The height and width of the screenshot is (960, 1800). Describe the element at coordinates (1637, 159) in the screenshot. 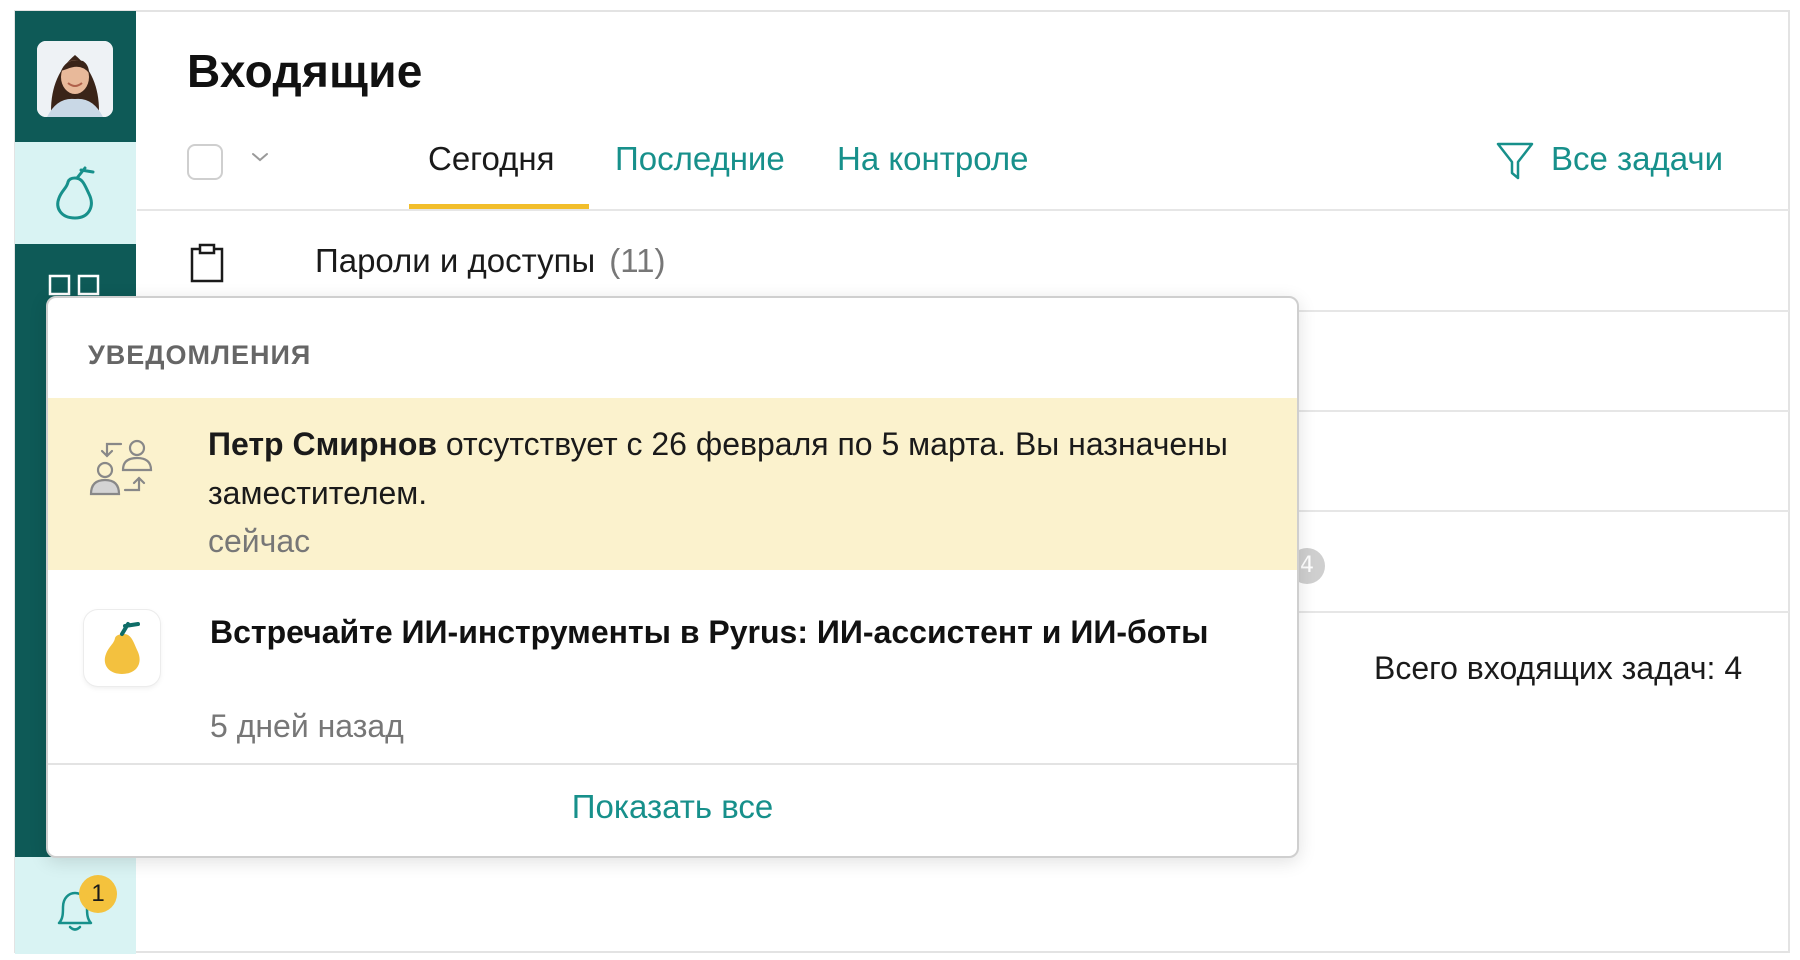

I see `filter-all-tasks: Все задачи` at that location.